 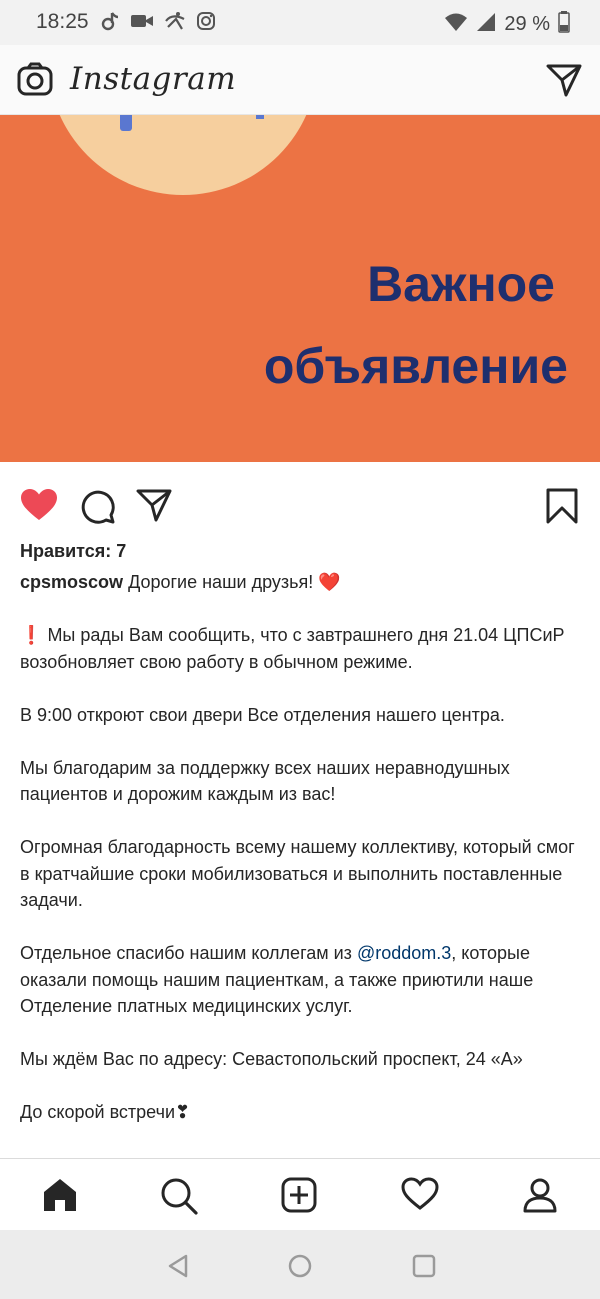 I want to click on home-icon, so click(x=60, y=1197).